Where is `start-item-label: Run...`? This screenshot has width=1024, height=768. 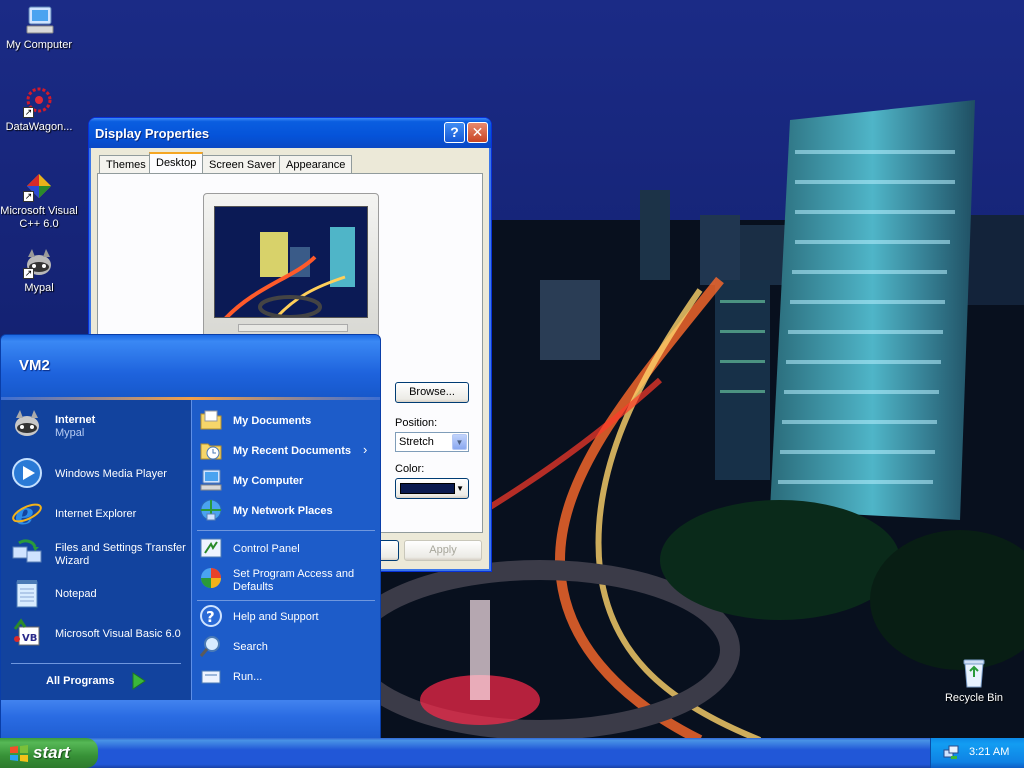 start-item-label: Run... is located at coordinates (248, 677).